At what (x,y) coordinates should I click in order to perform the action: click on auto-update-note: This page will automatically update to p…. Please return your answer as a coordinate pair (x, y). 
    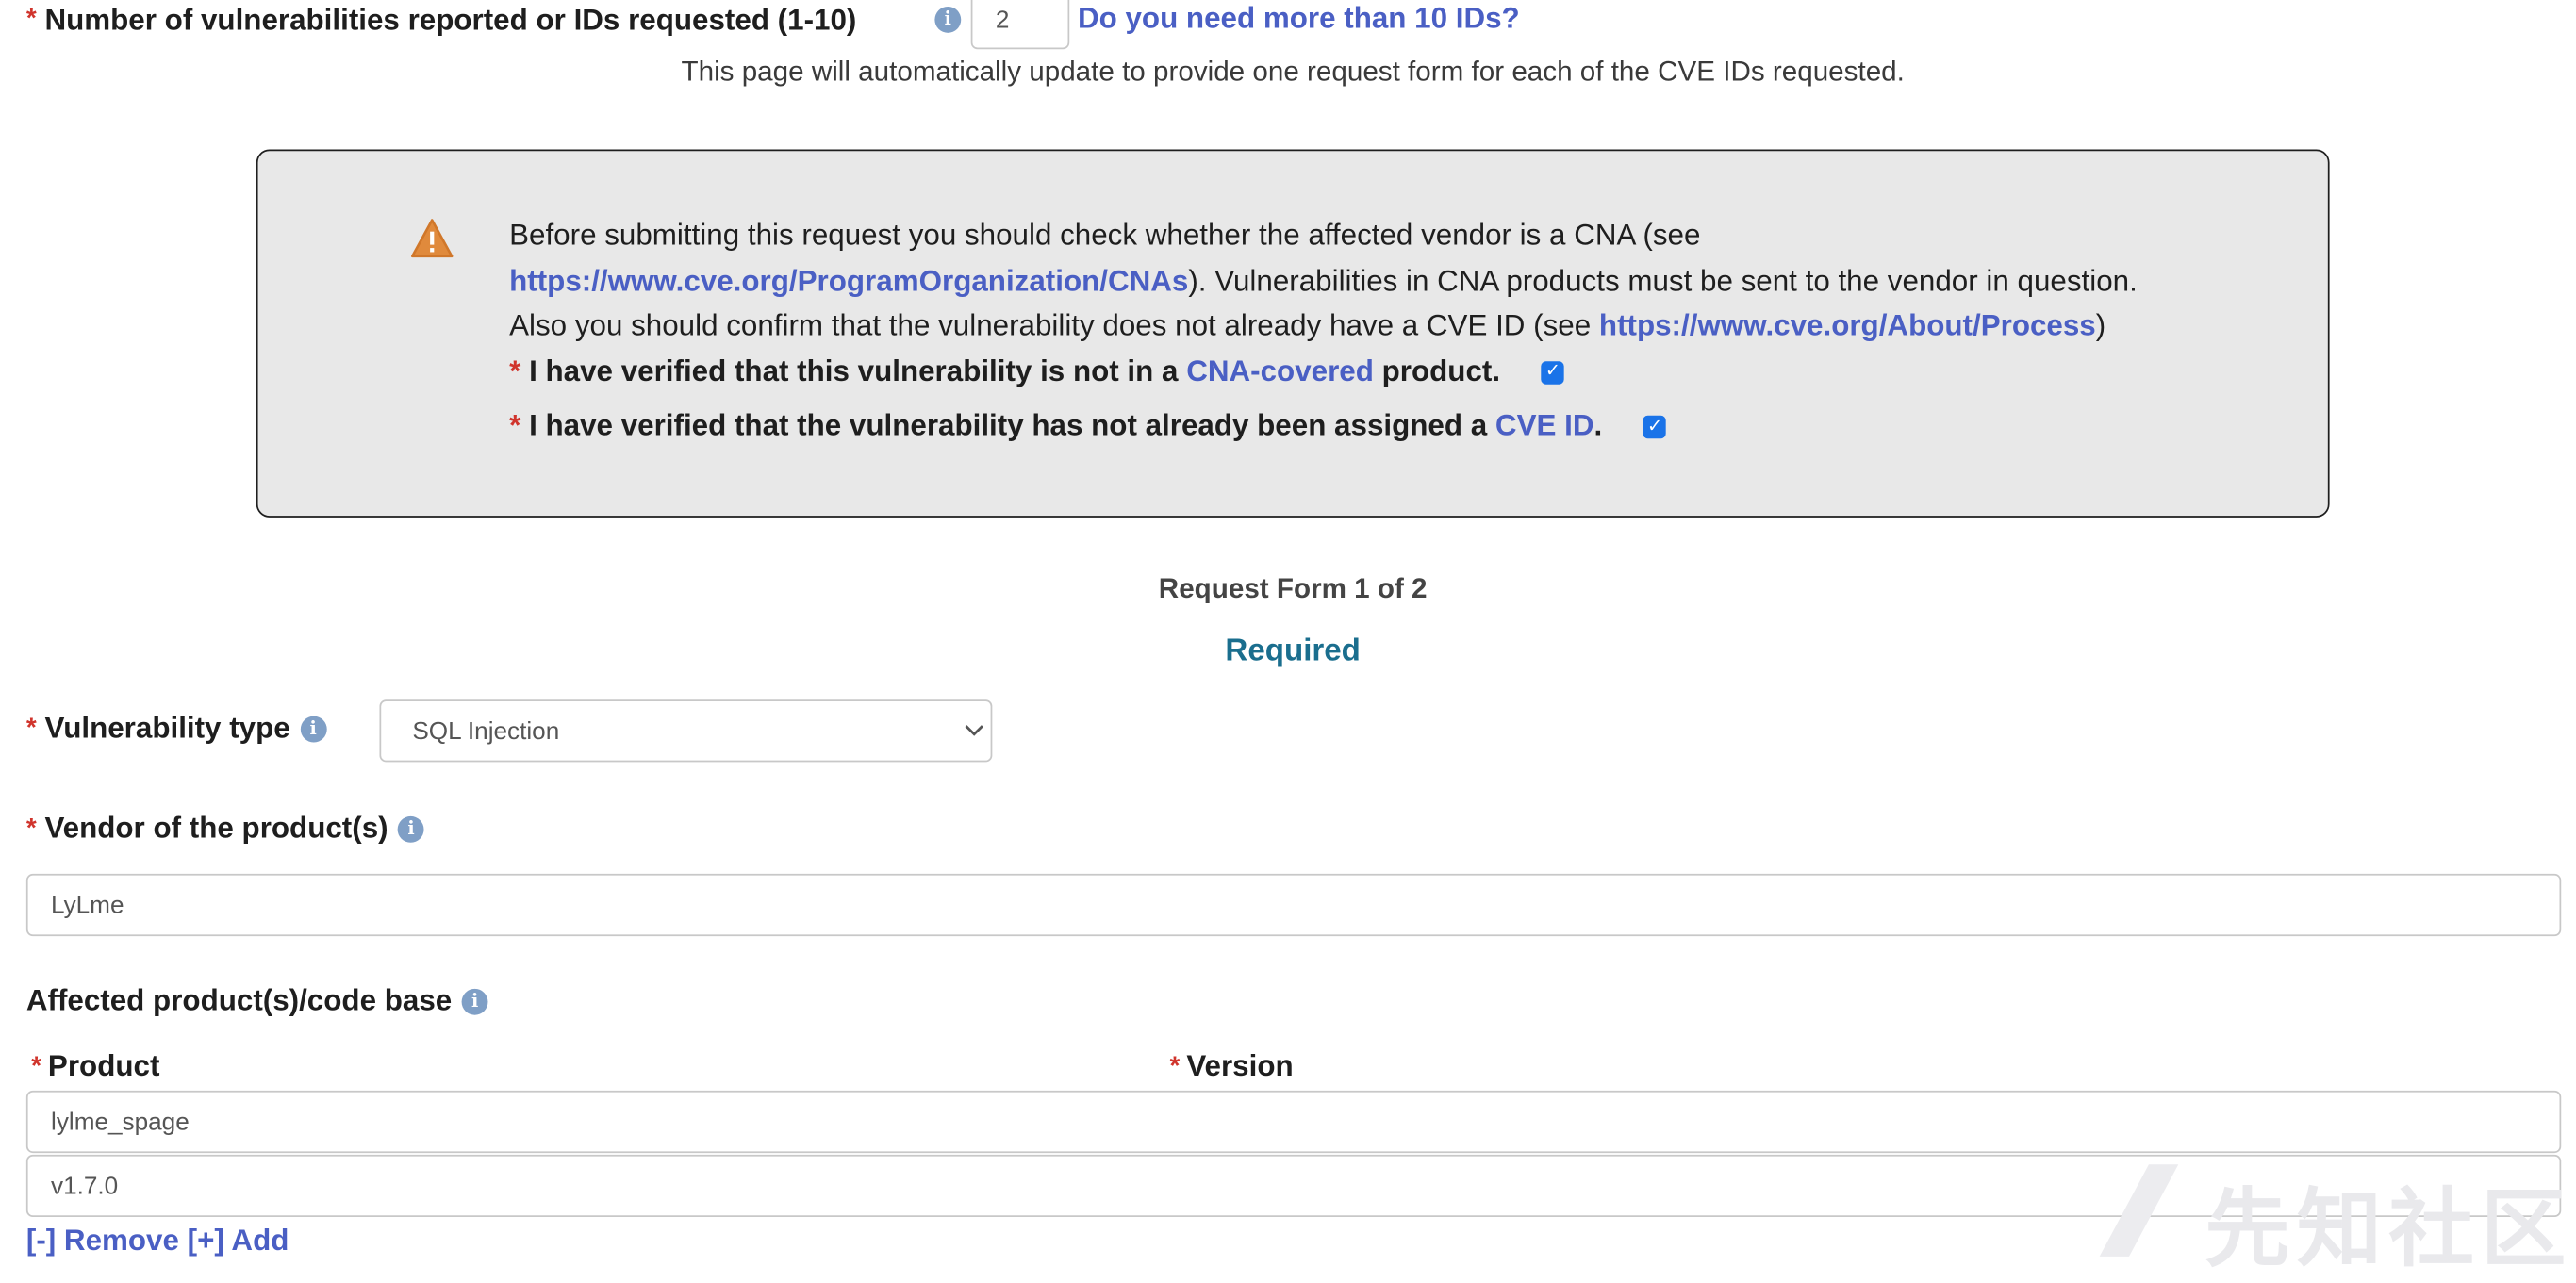
    Looking at the image, I should click on (1293, 72).